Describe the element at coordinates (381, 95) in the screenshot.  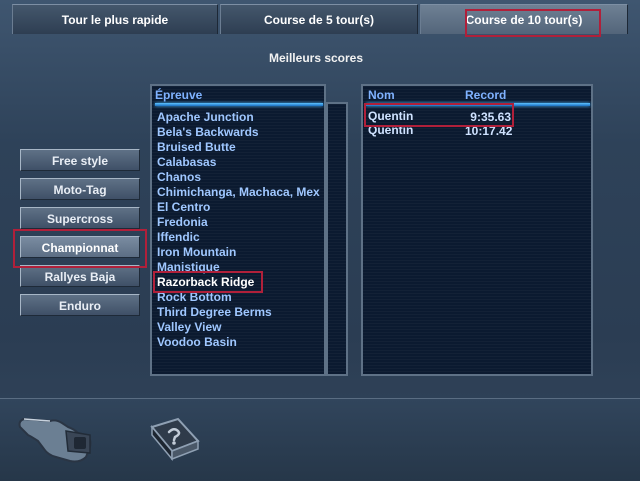
I see `name-column-header: Nom` at that location.